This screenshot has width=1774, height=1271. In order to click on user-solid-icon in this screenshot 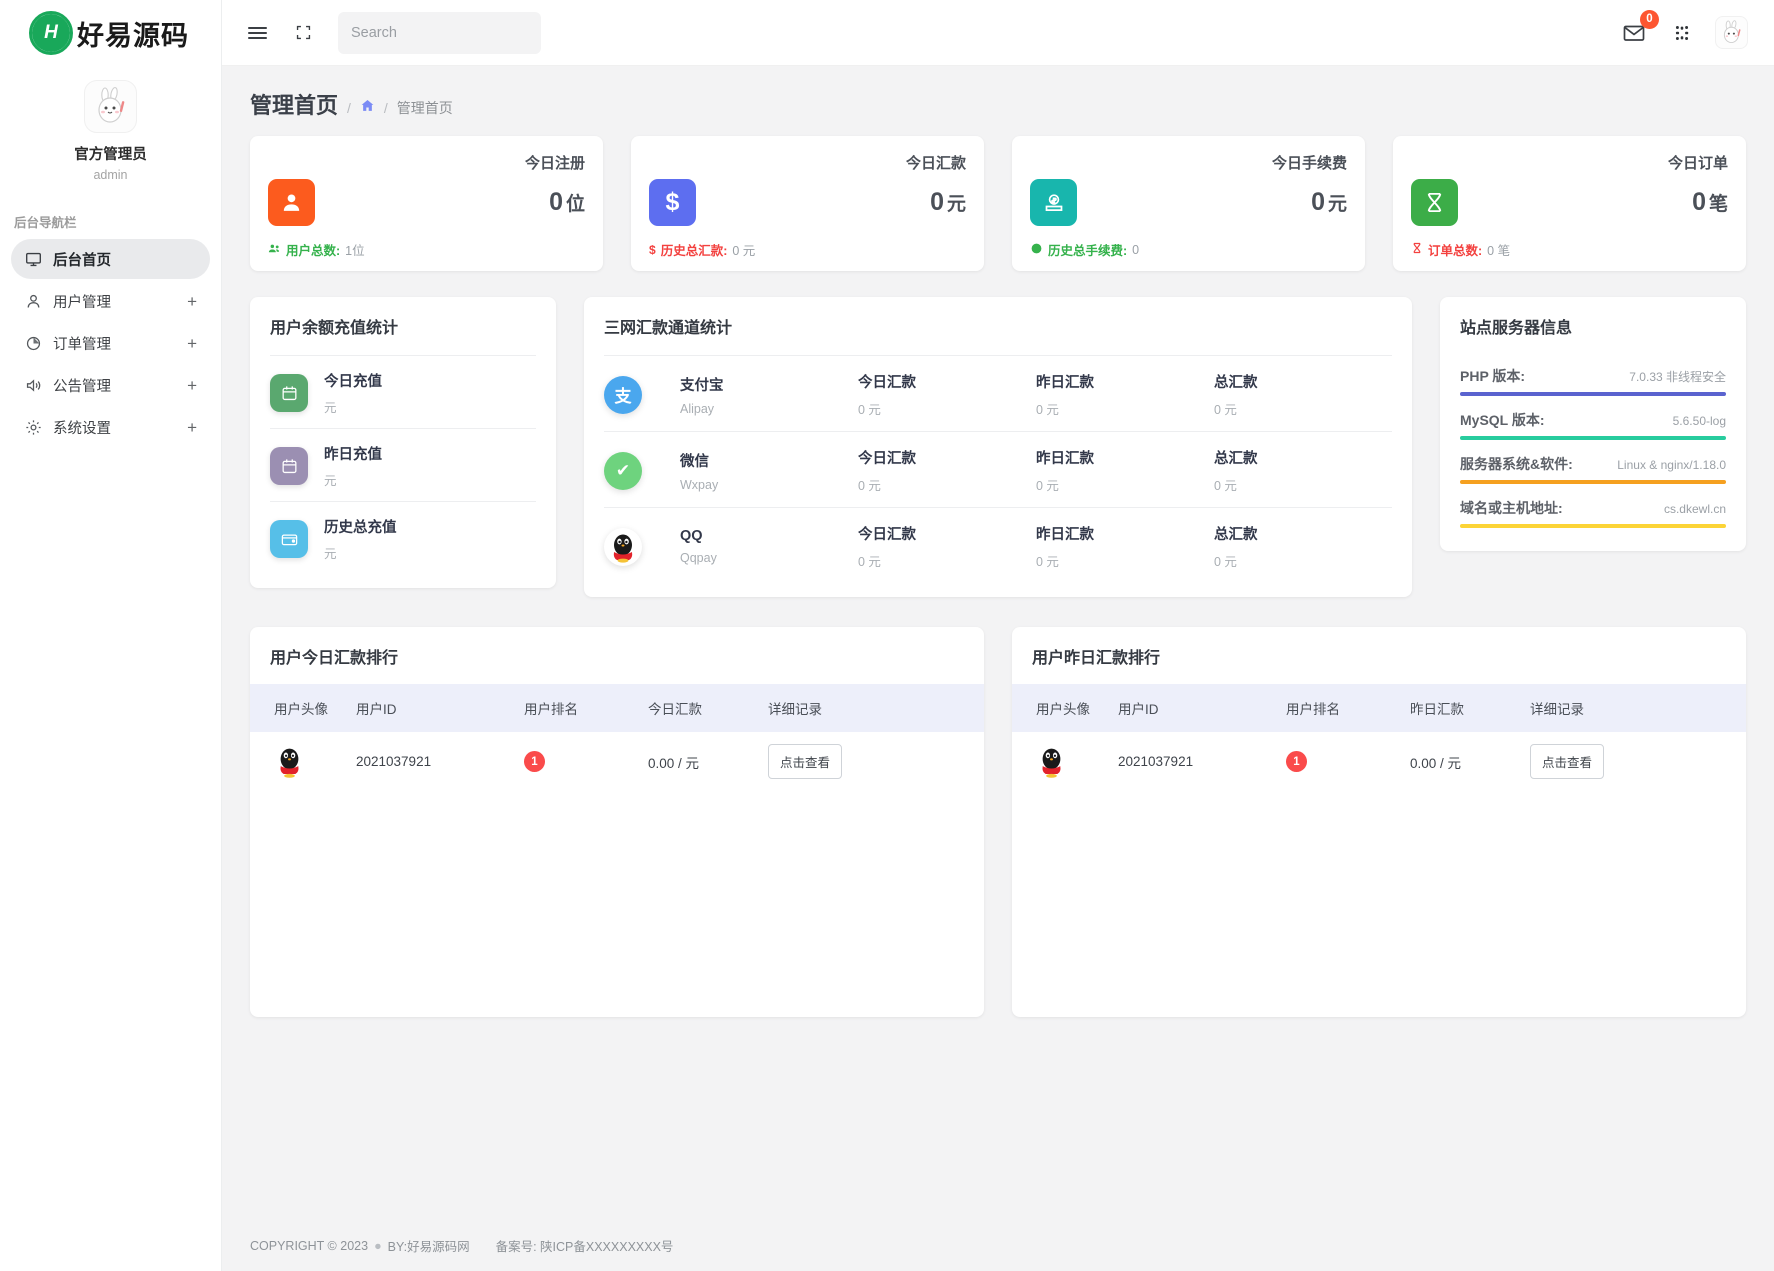, I will do `click(291, 202)`.